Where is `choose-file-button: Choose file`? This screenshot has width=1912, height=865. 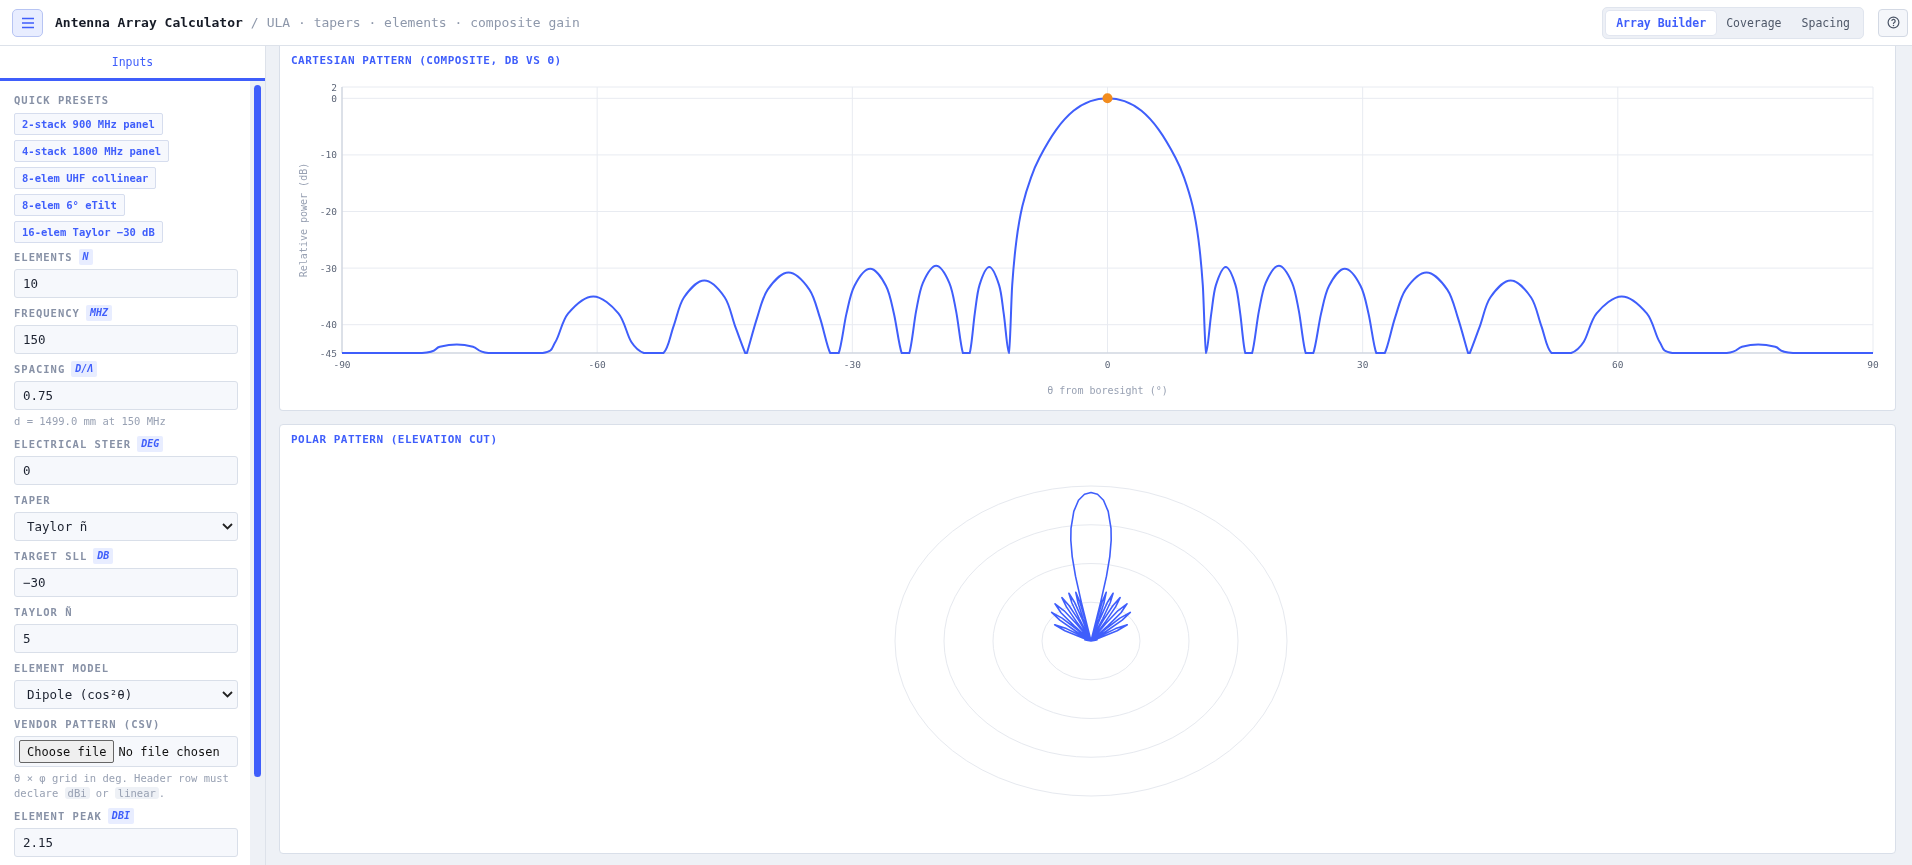
choose-file-button: Choose file is located at coordinates (67, 751).